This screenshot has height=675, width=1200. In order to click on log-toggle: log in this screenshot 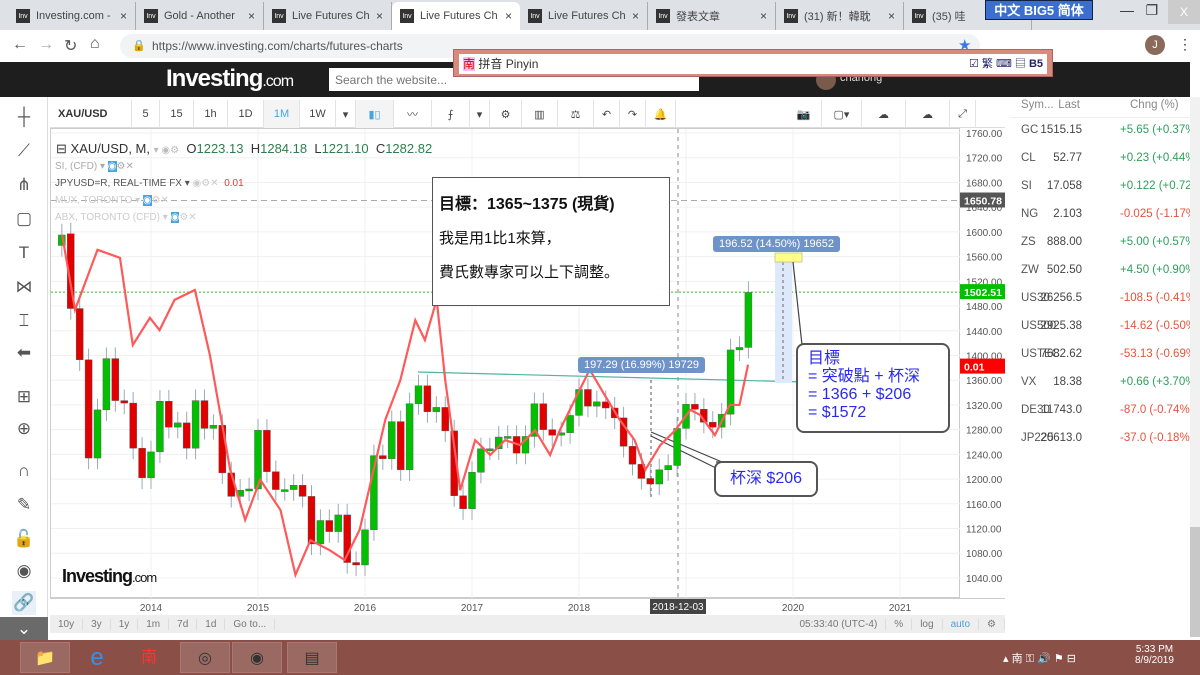, I will do `click(927, 624)`.